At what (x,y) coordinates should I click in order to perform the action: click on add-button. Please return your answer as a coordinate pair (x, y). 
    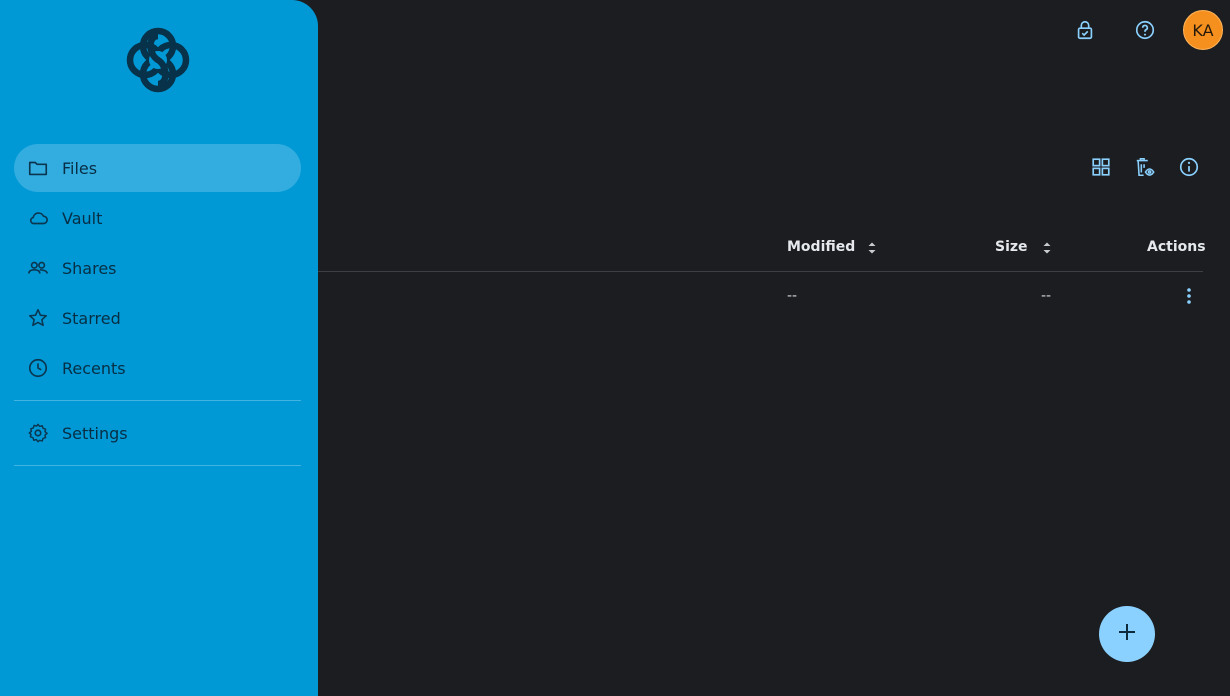
    Looking at the image, I should click on (1127, 634).